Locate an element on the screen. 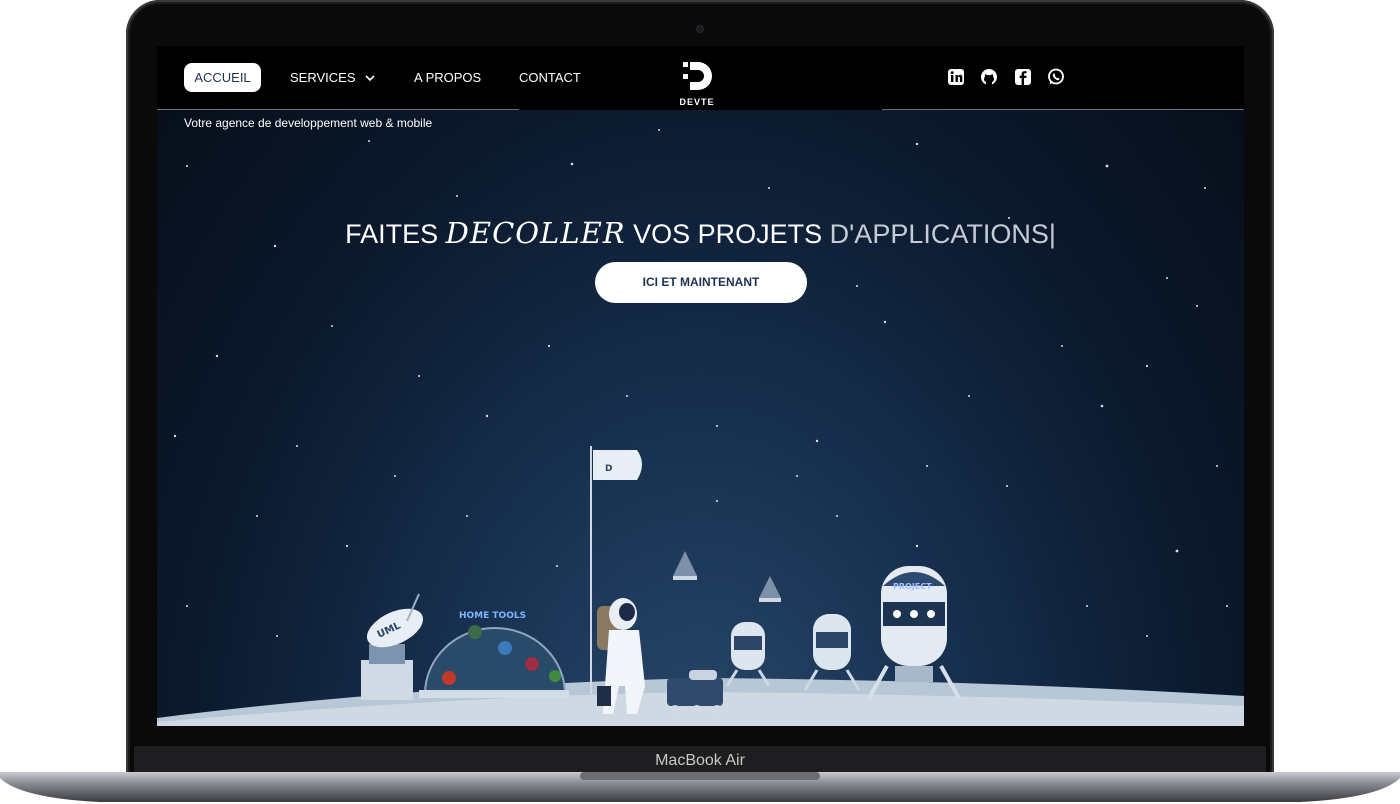  hero-word-3: VOS PROJETS is located at coordinates (728, 234).